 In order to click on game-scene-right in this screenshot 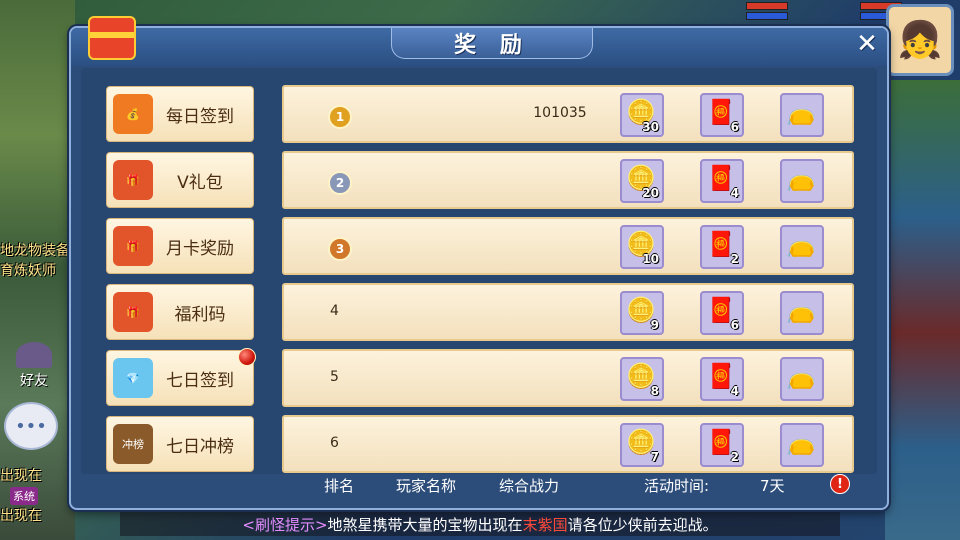, I will do `click(922, 310)`.